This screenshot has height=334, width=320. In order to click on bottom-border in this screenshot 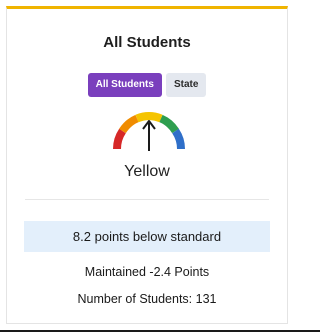, I will do `click(160, 331)`.